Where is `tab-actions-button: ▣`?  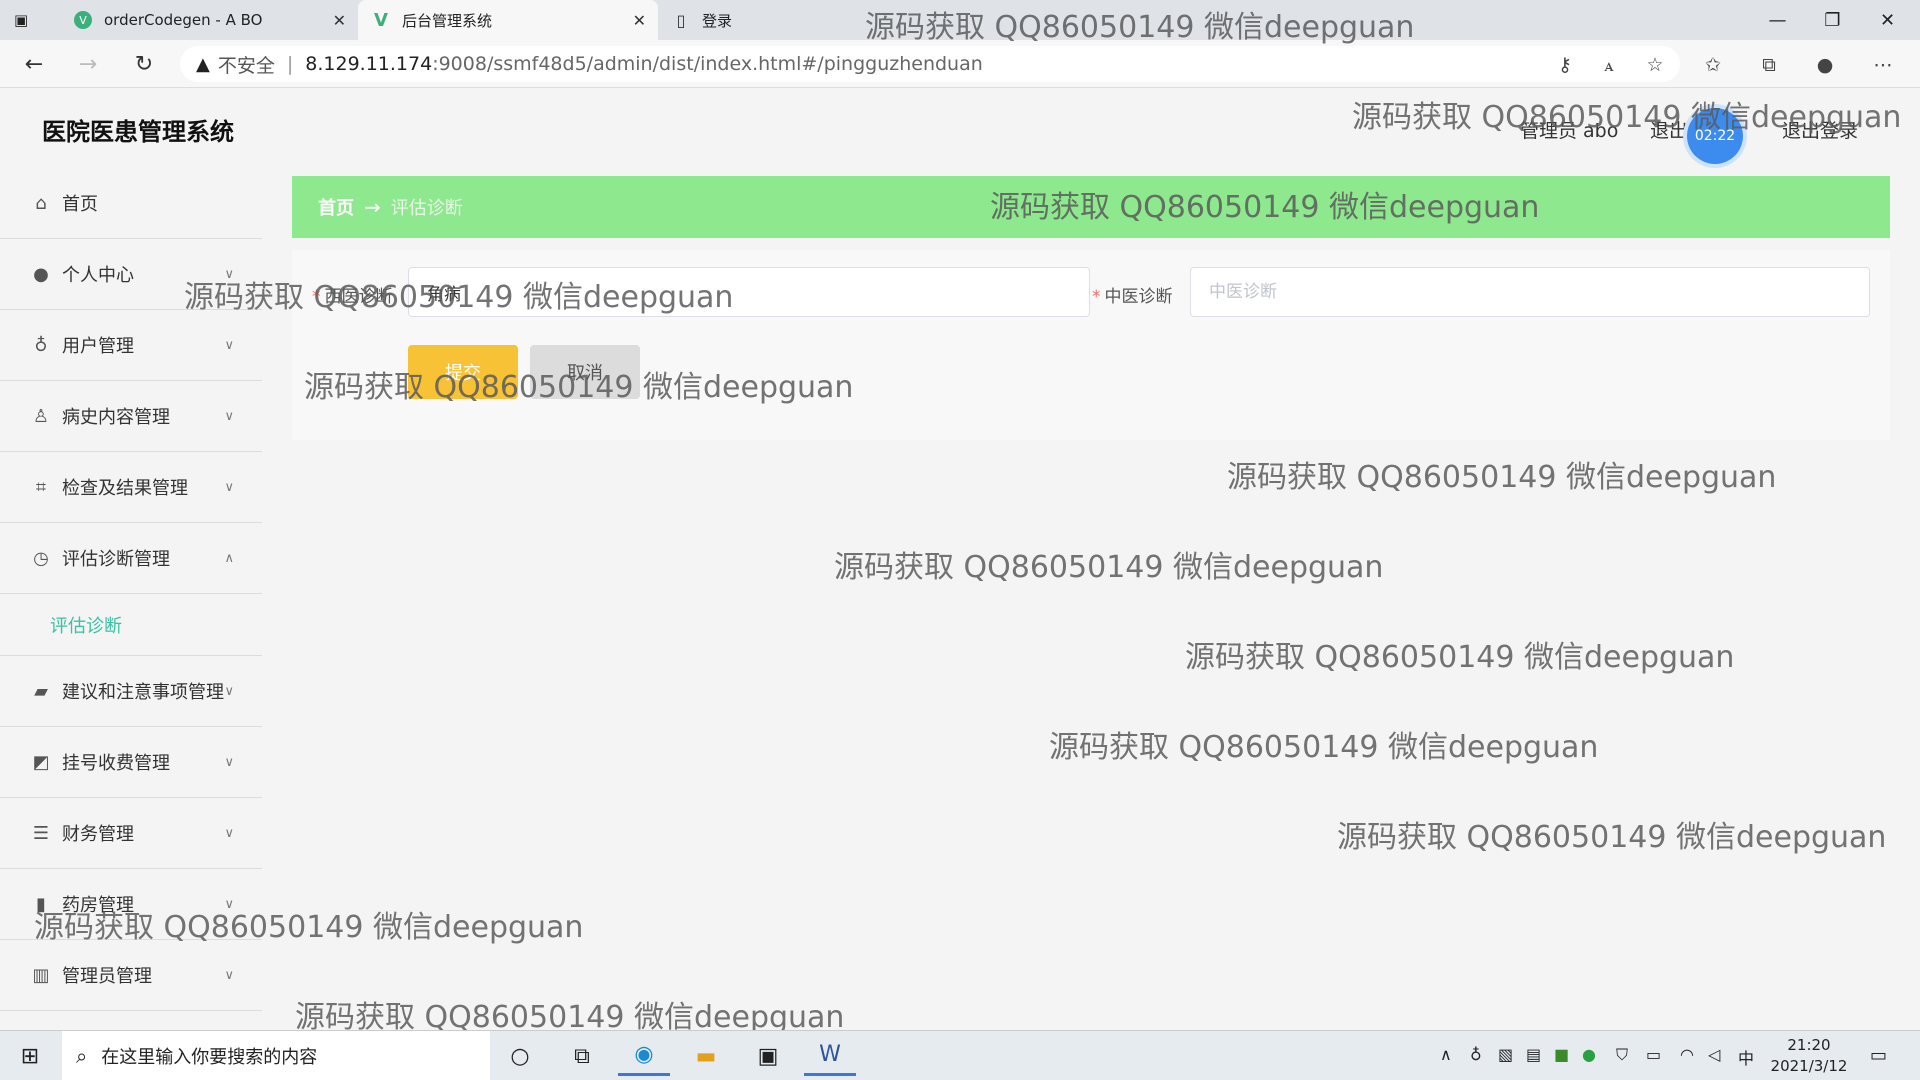 tab-actions-button: ▣ is located at coordinates (30, 20).